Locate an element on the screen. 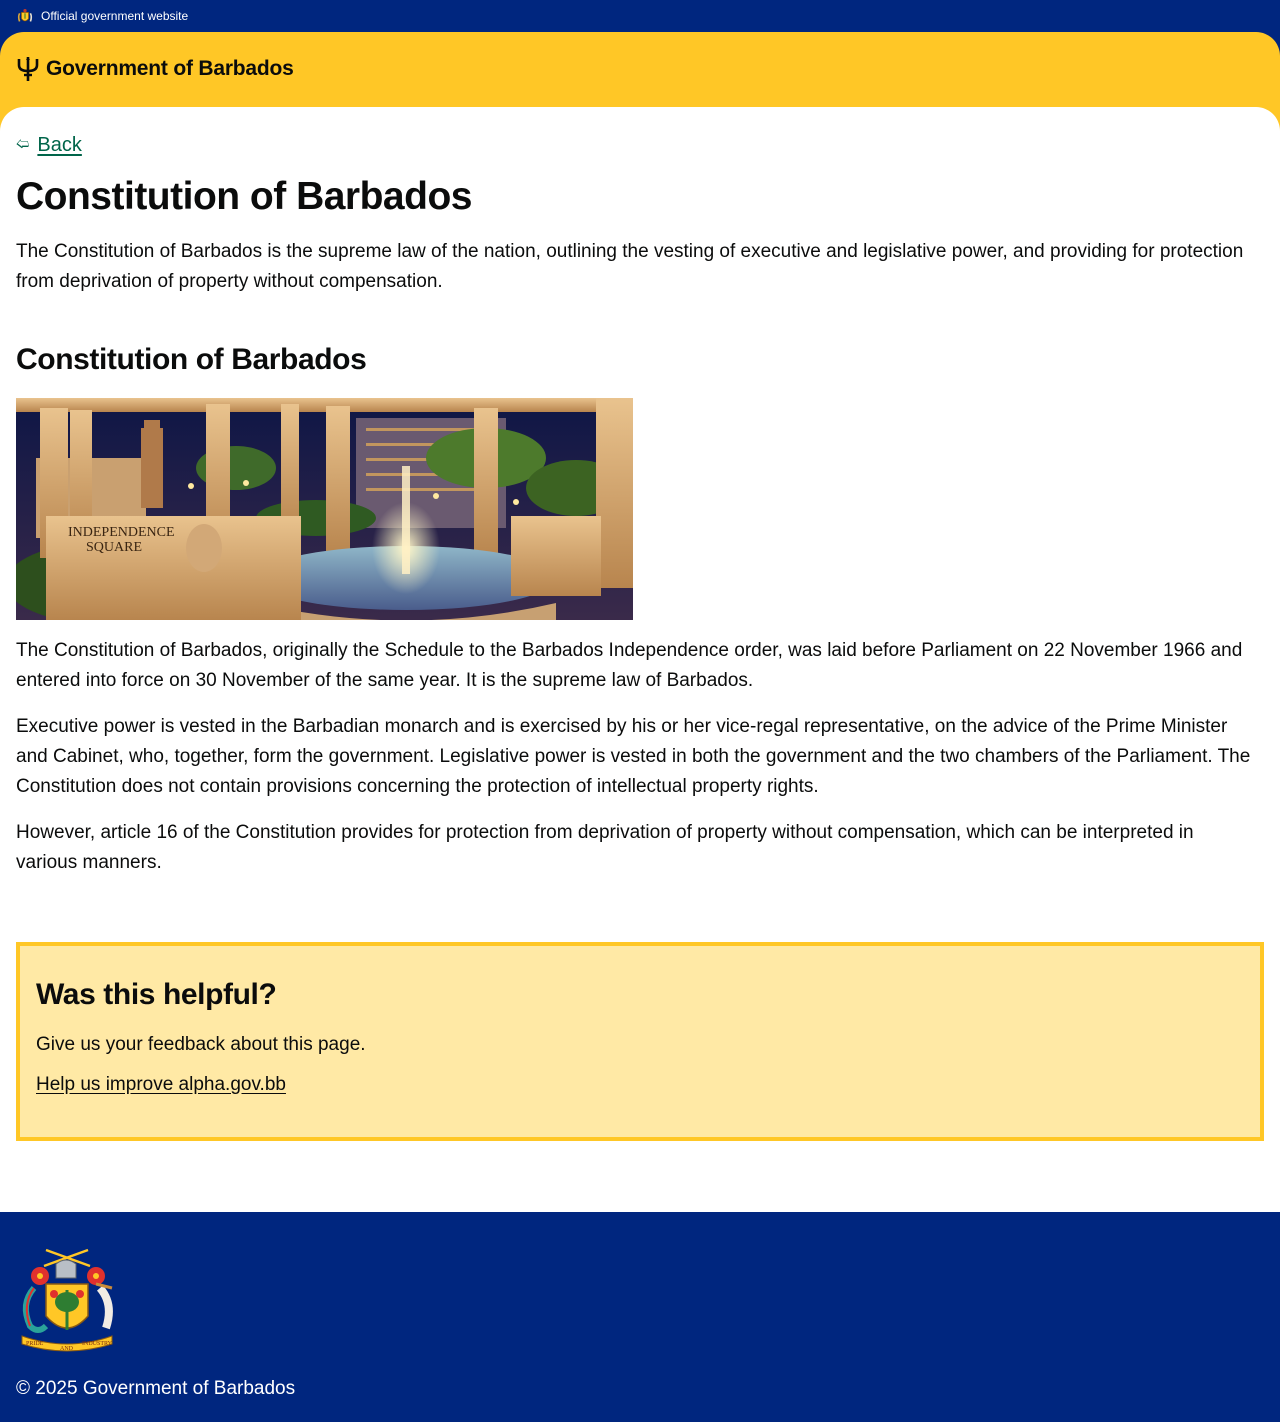 This screenshot has height=1422, width=1280. brand-name: Government of Barbados is located at coordinates (170, 68).